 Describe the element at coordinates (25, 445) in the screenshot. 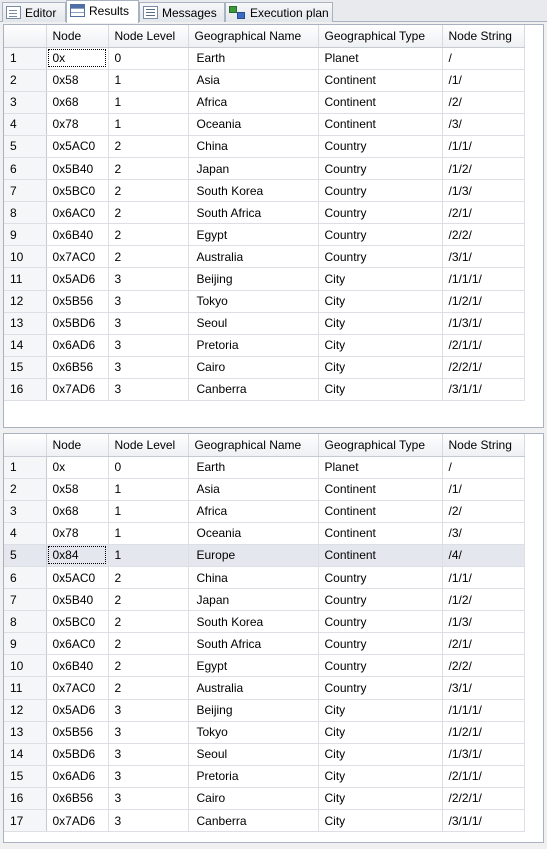

I see `row-number-header` at that location.